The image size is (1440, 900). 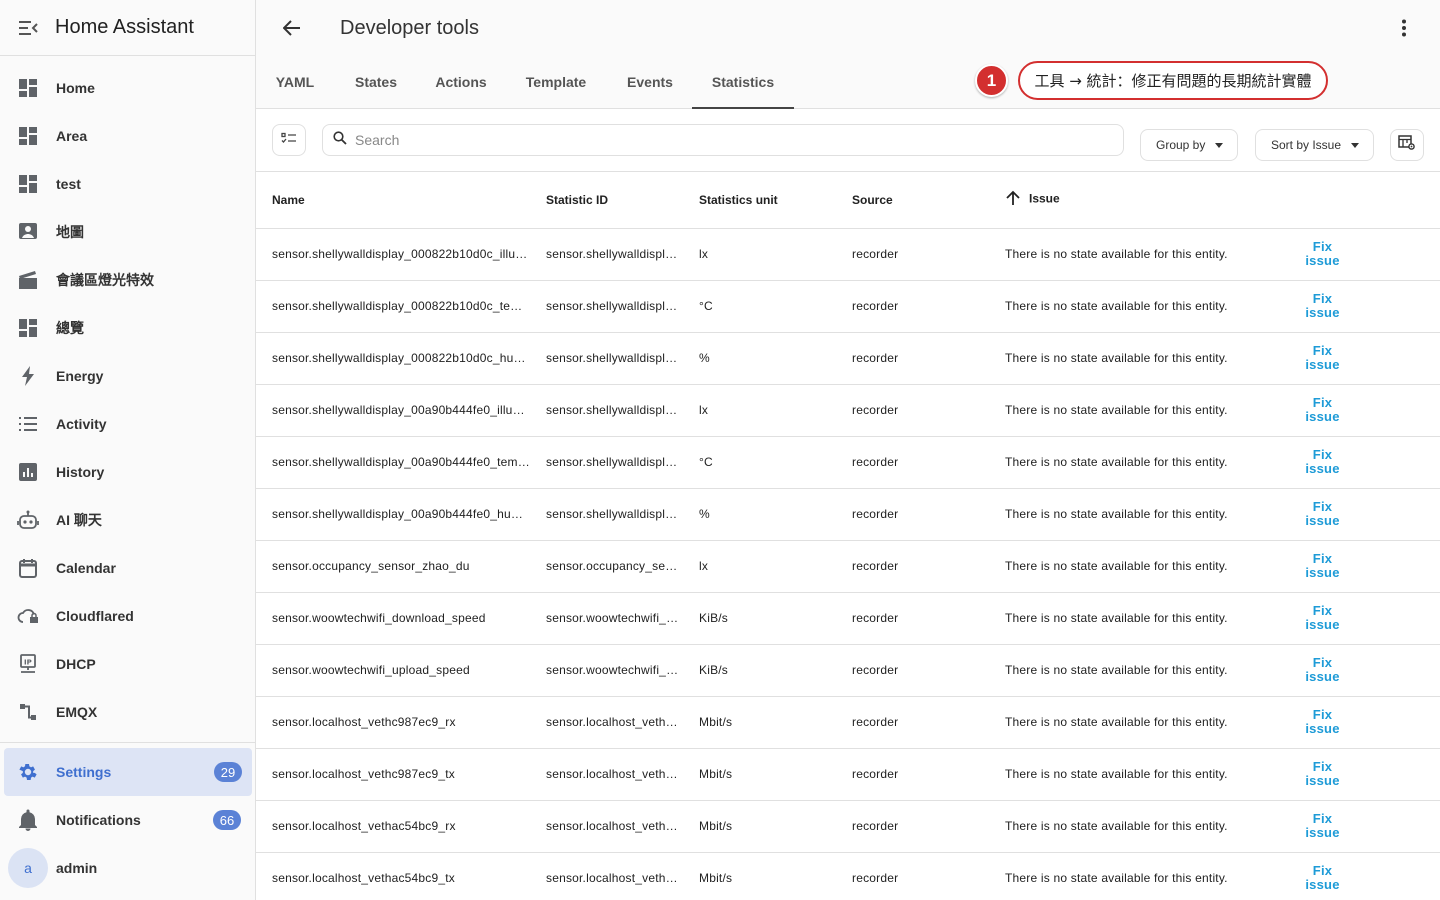 I want to click on group-by-label: Group by, so click(x=1181, y=145).